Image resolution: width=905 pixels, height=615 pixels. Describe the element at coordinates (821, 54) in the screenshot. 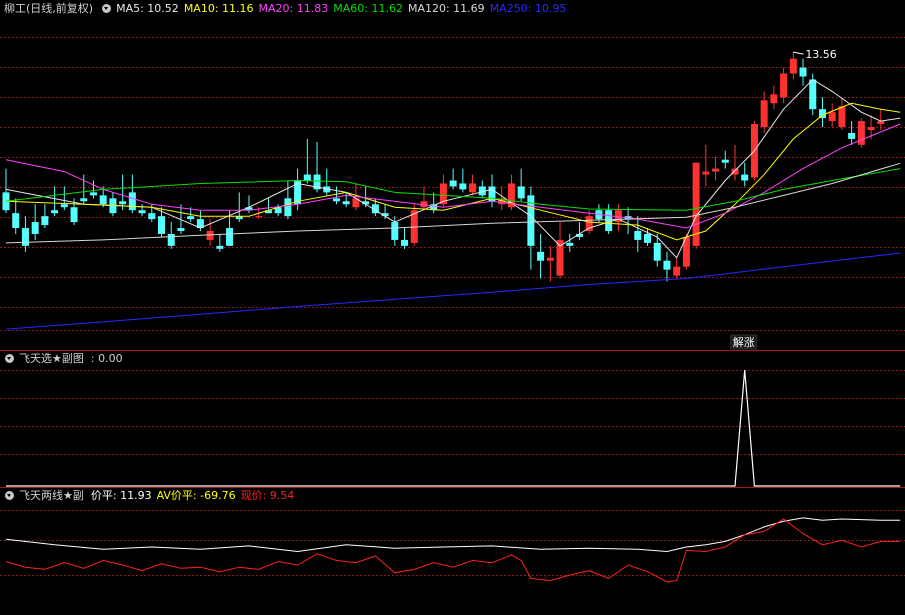

I see `max-price-label: 13.56` at that location.